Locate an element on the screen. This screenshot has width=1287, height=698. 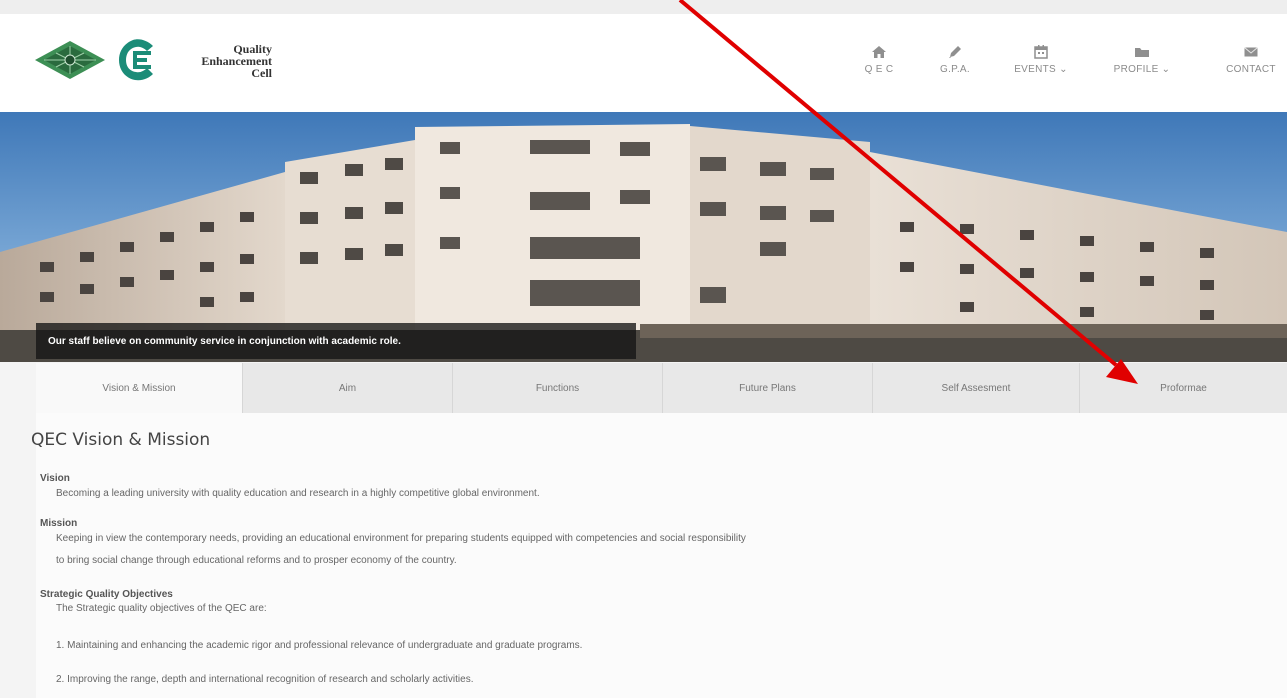
nav-item-contact: CONTACT is located at coordinates (1251, 59).